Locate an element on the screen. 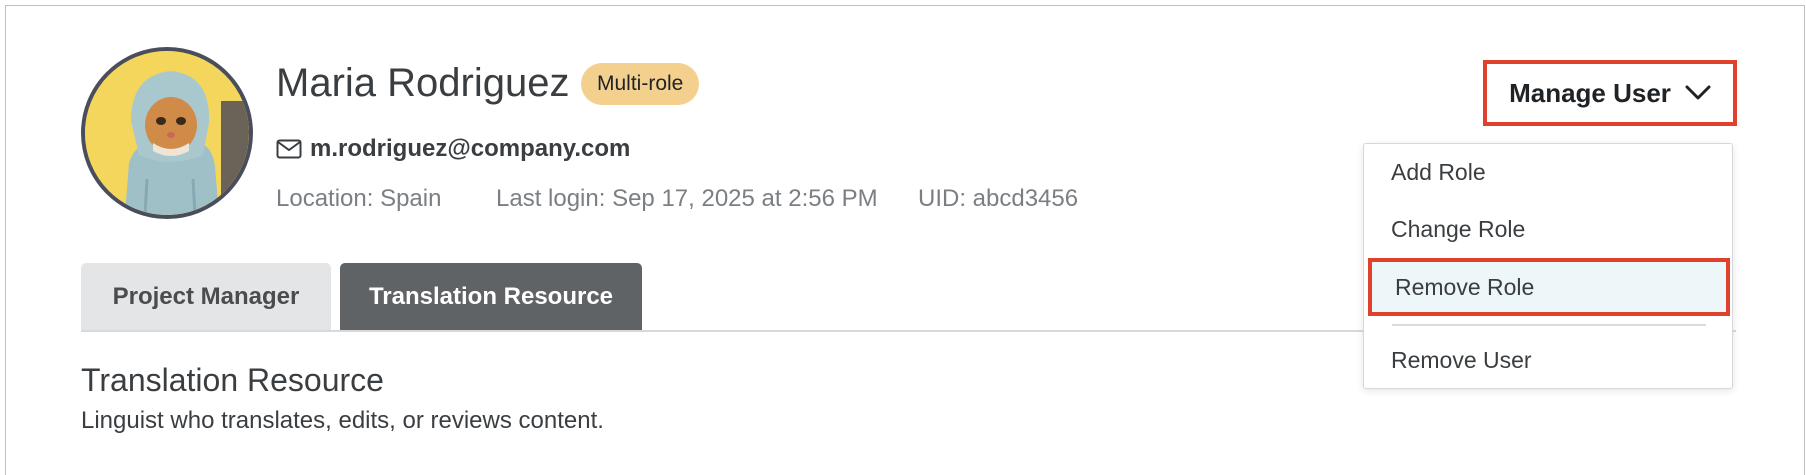  menu-item-remove-user: Remove User is located at coordinates (1548, 360).